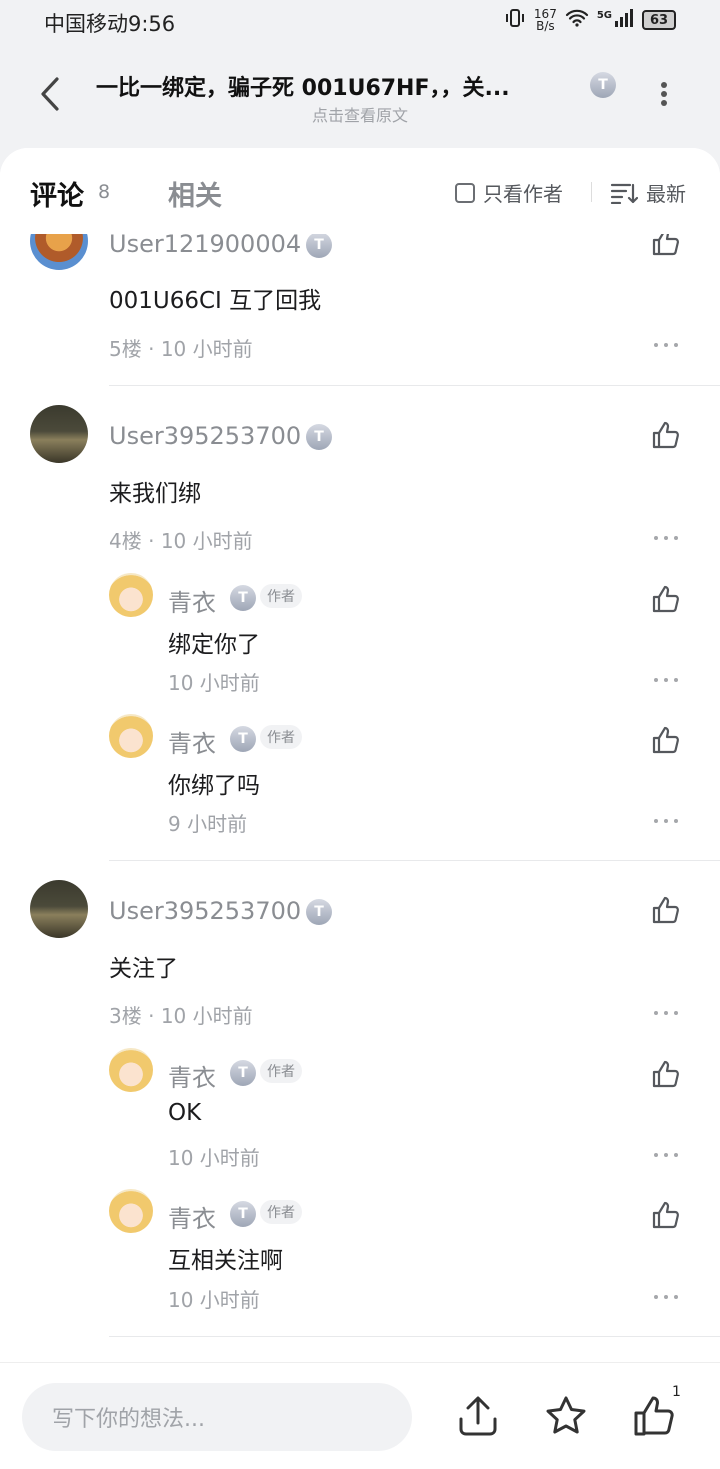 This screenshot has height=1469, width=720. What do you see at coordinates (478, 1416) in the screenshot?
I see `share-icon` at bounding box center [478, 1416].